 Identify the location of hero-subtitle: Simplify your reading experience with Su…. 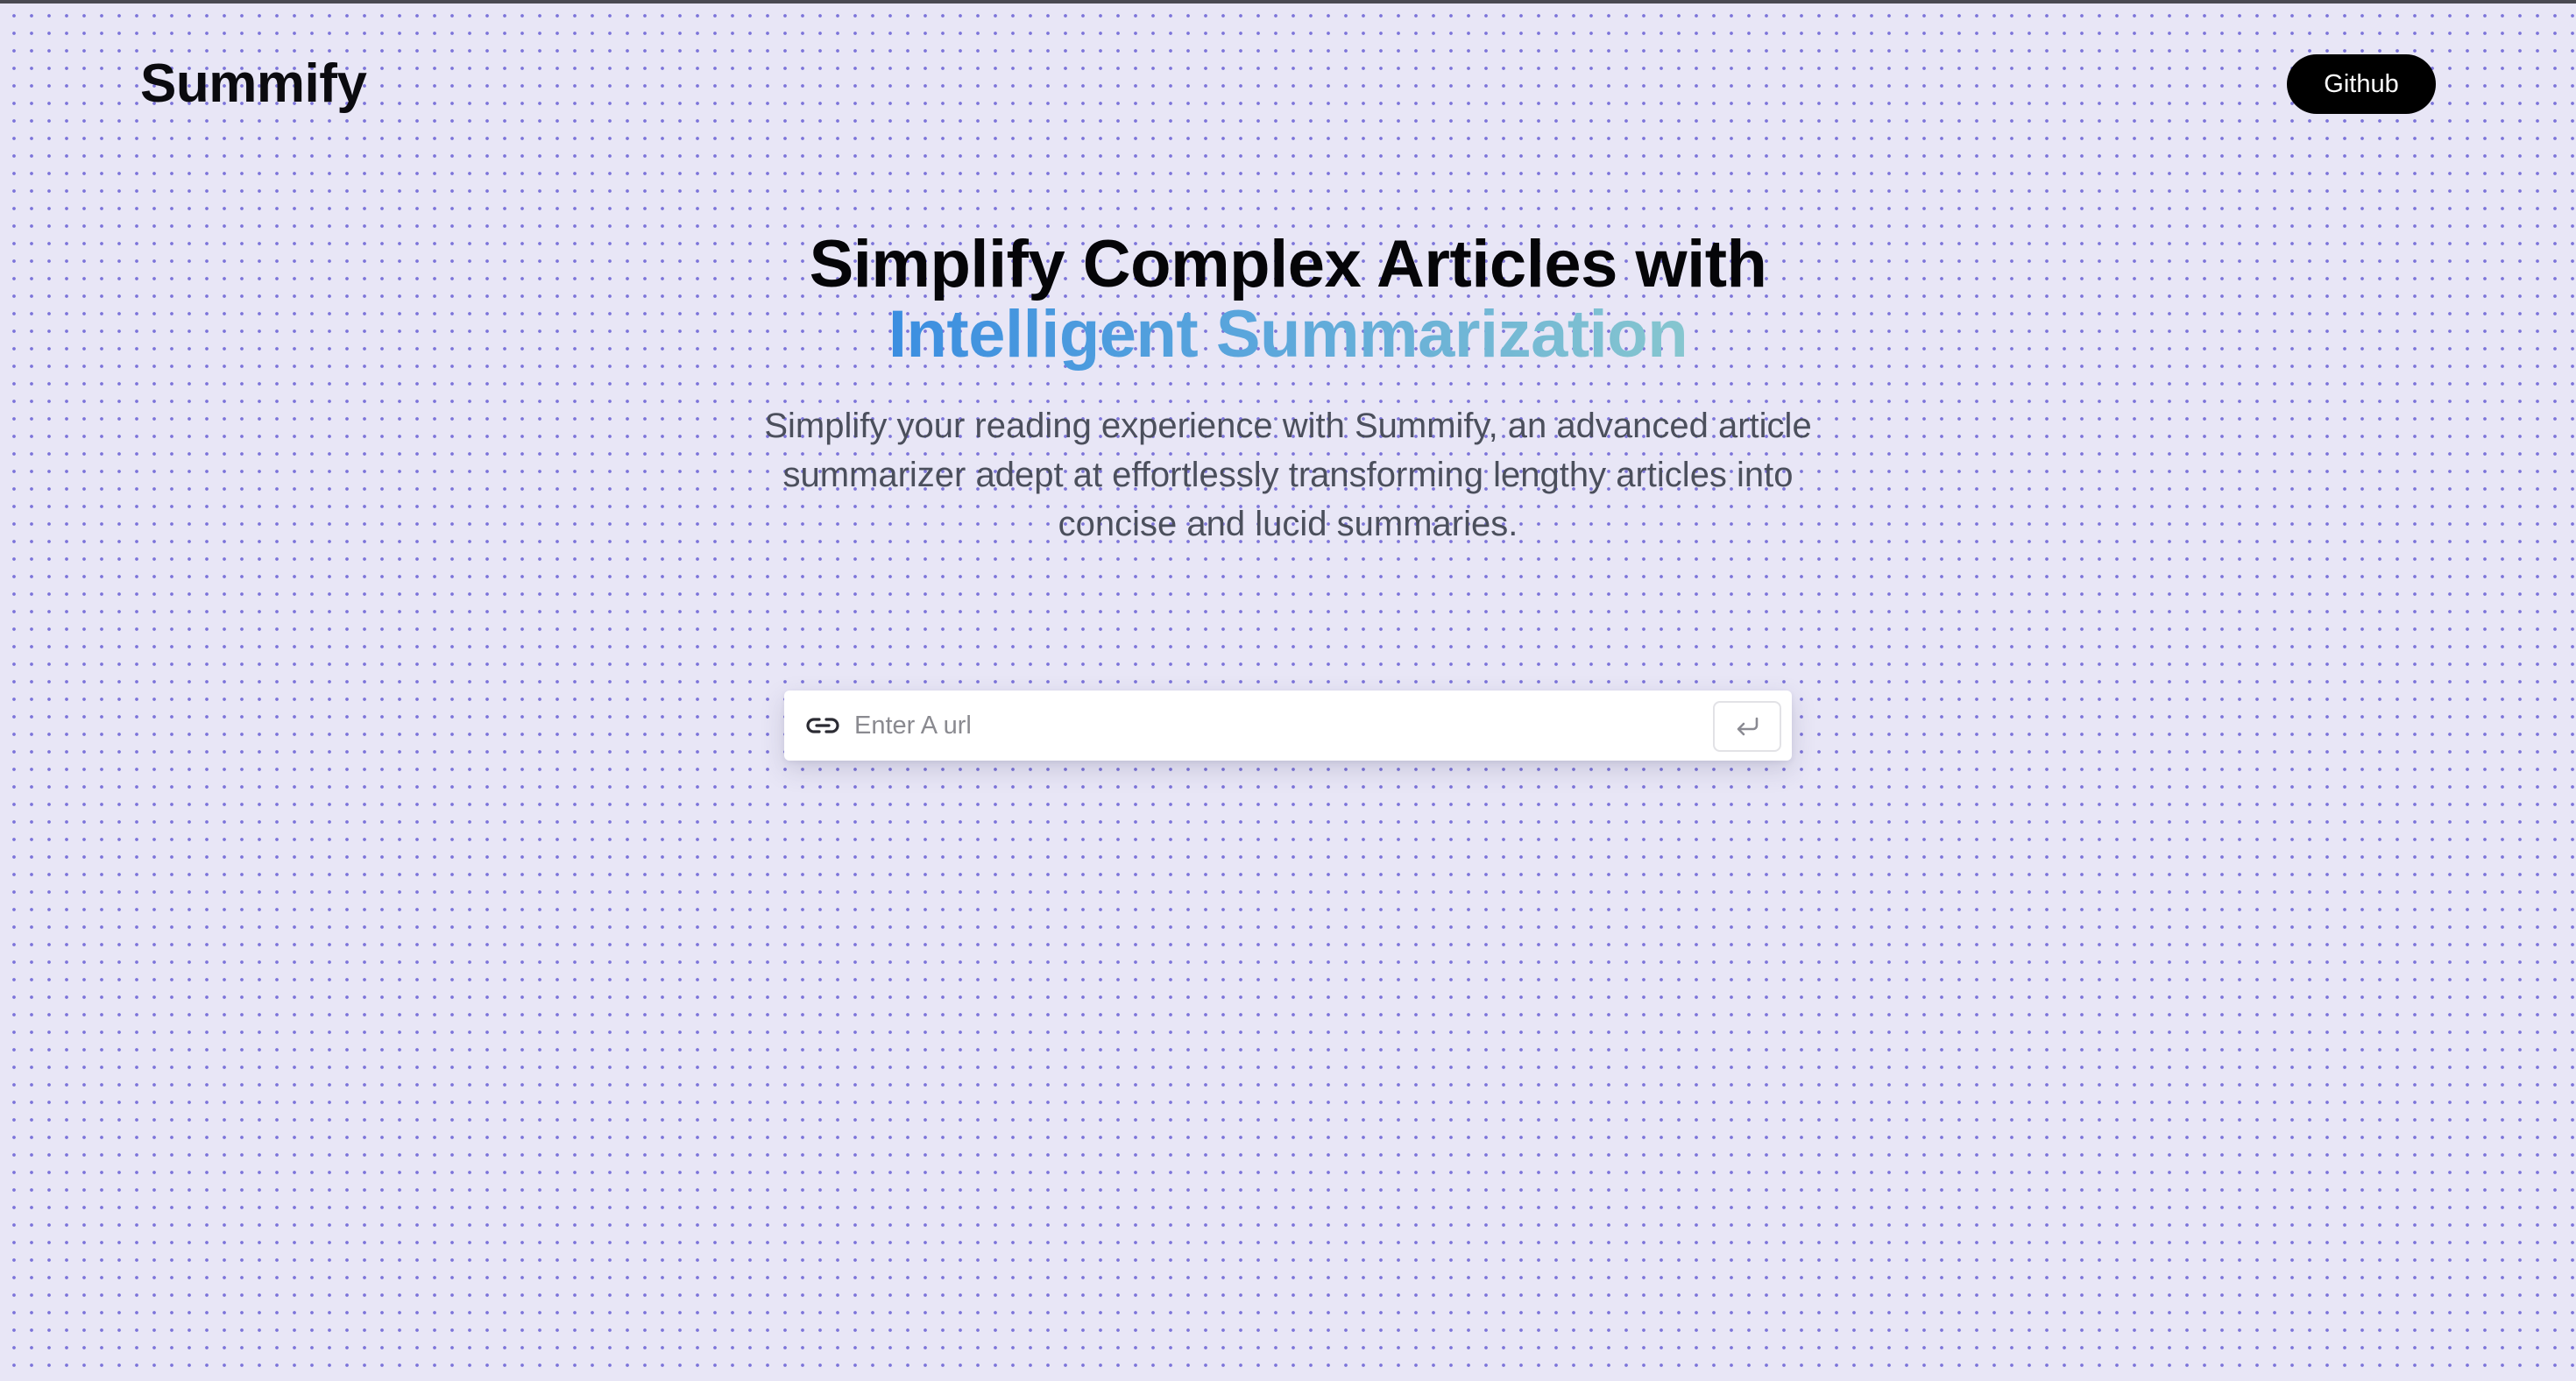
(1288, 475).